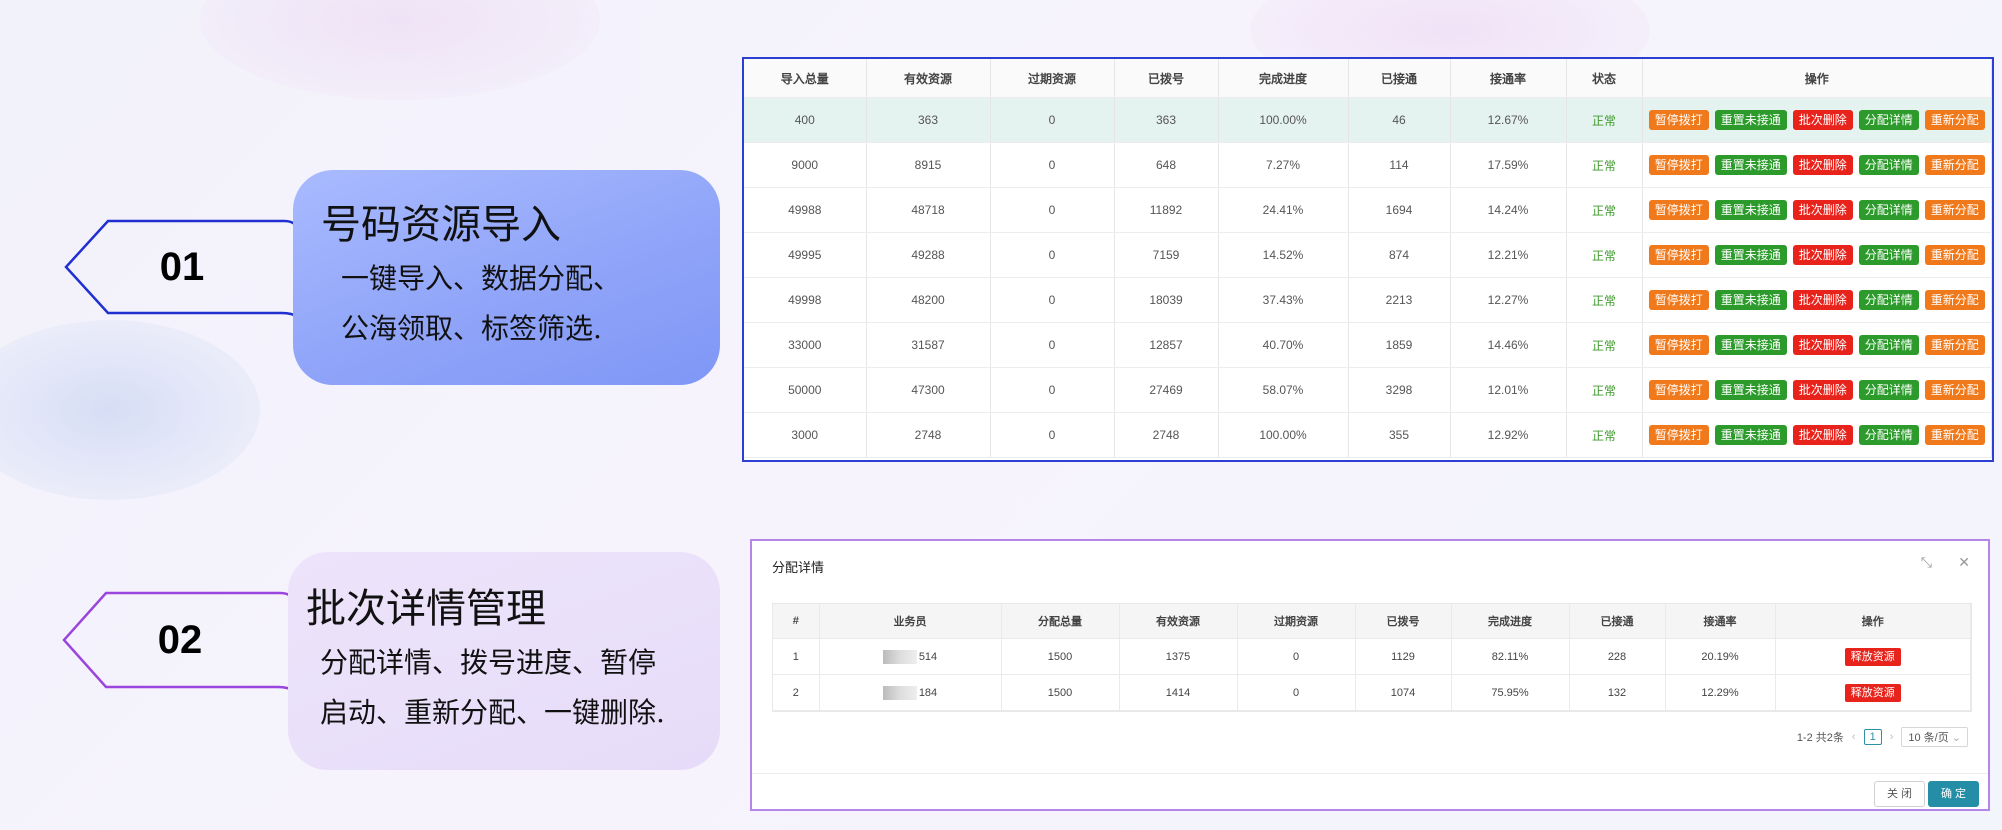  What do you see at coordinates (1900, 794) in the screenshot?
I see `close-button: 关 闭` at bounding box center [1900, 794].